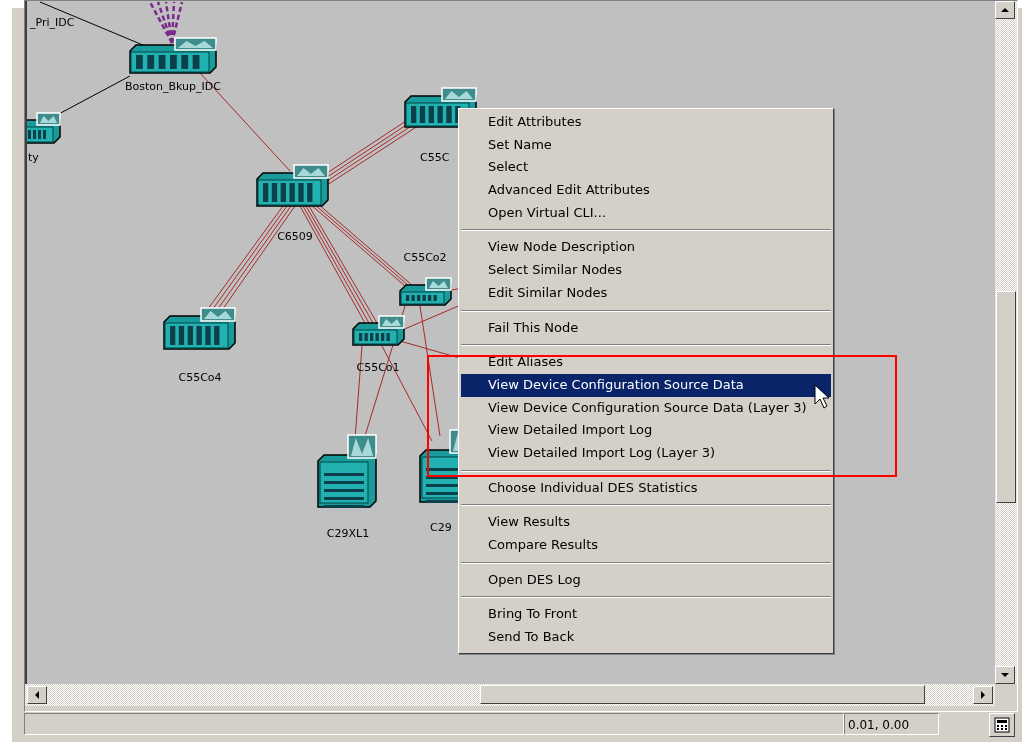 This screenshot has width=1029, height=742. I want to click on scroll-right-button, so click(983, 695).